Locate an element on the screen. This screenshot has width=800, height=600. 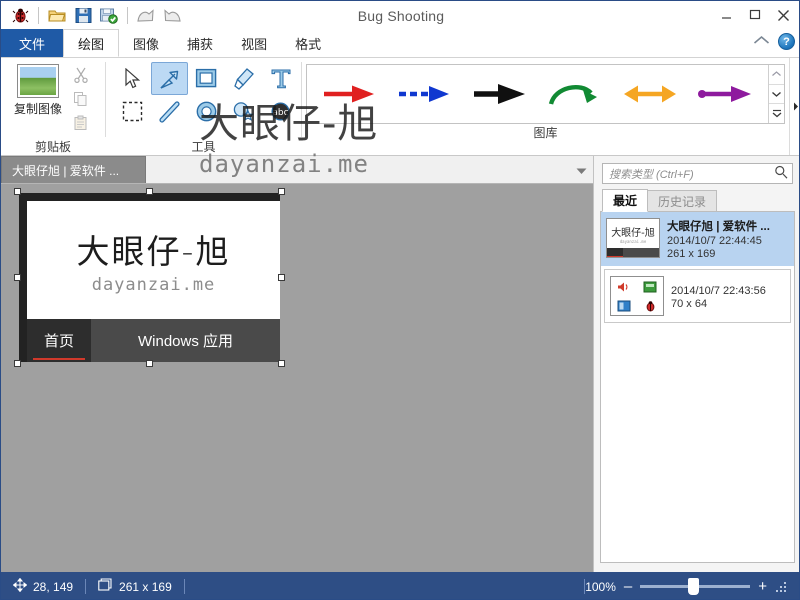
green-curved-arrow-shape is located at coordinates (575, 94).